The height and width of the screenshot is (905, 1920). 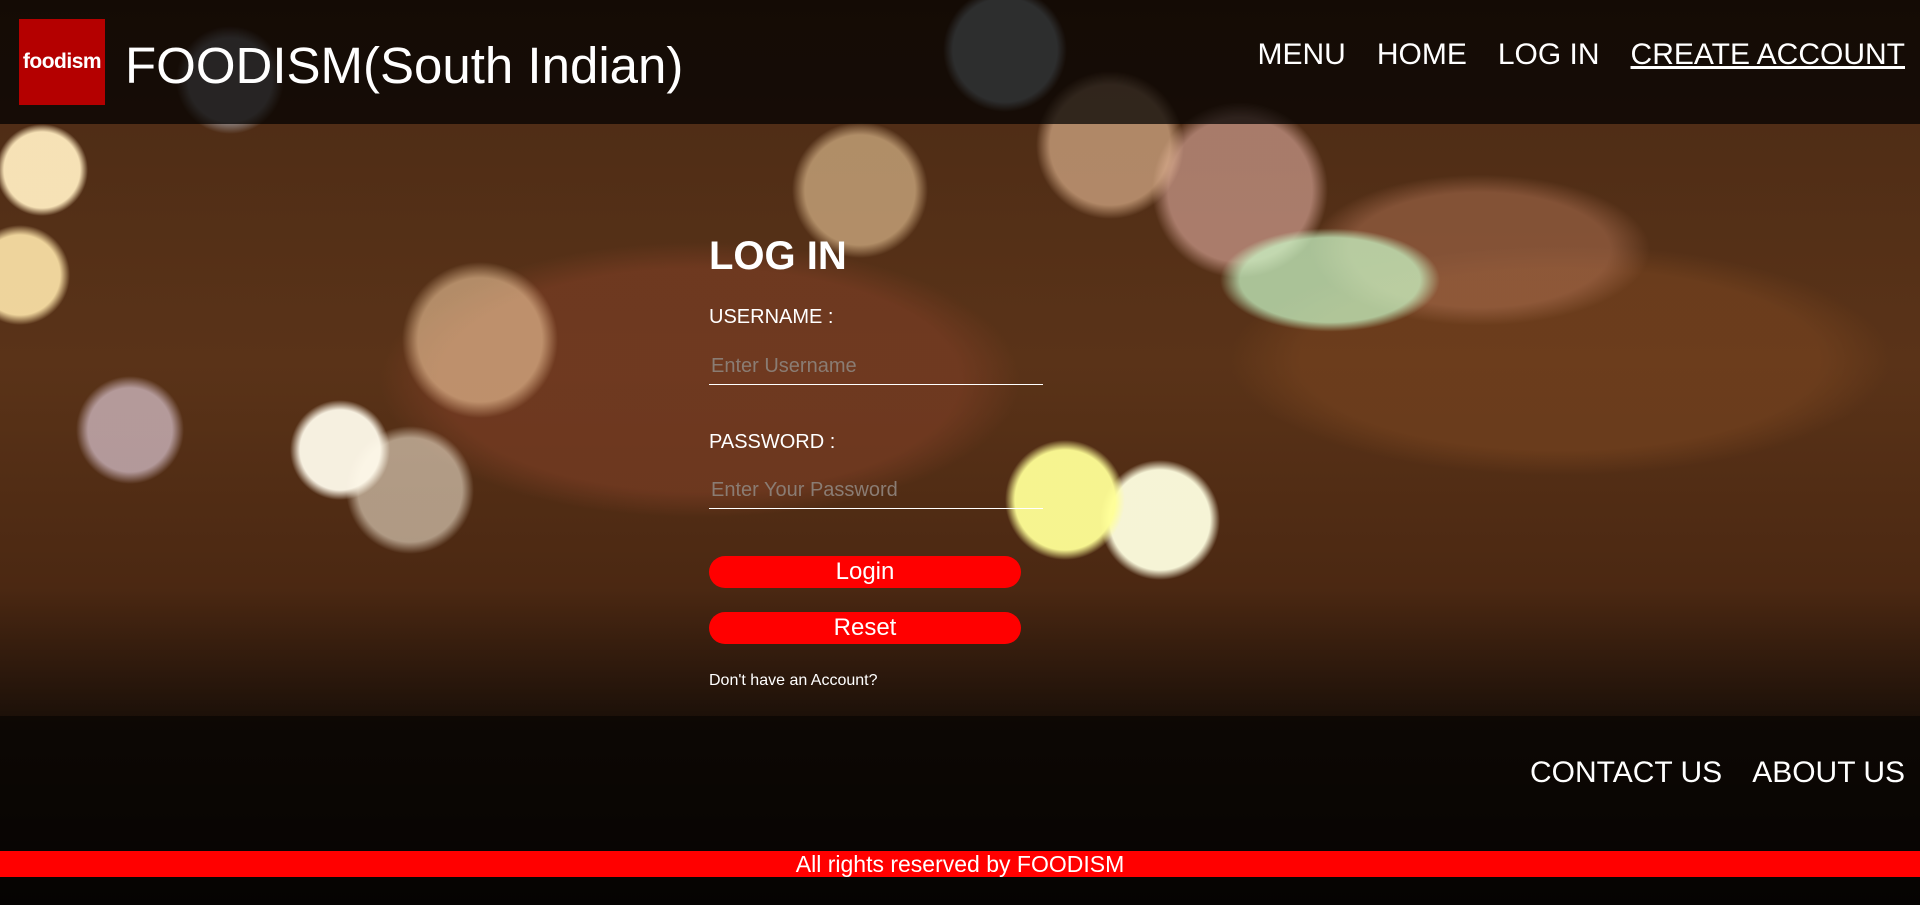 I want to click on copyright-bar: All rights reserved by FOODISM, so click(x=960, y=864).